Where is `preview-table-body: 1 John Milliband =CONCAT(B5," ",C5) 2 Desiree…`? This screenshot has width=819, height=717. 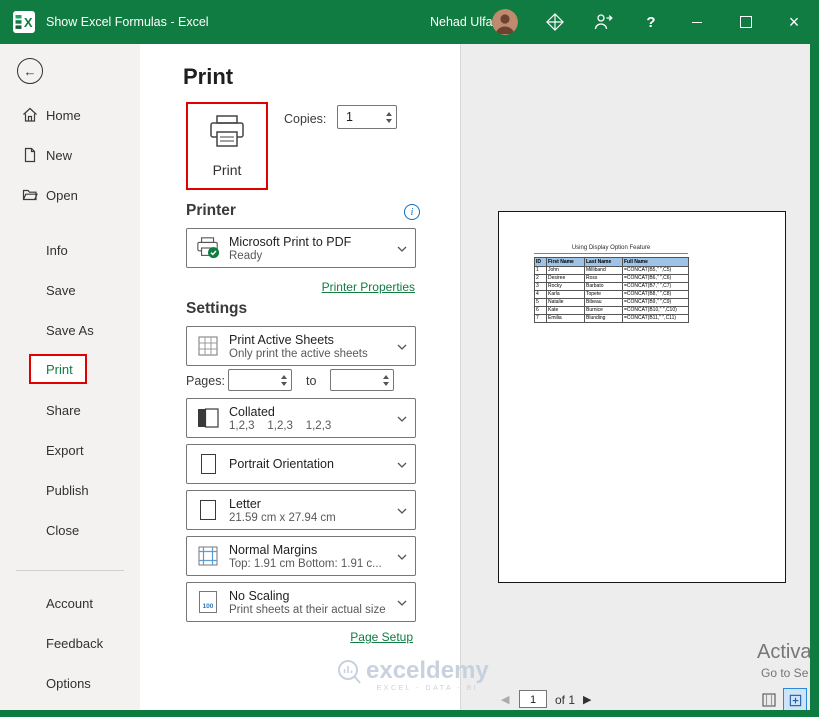
preview-table-body: 1 John Milliband =CONCAT(B5," ",C5) 2 Desiree… is located at coordinates (611, 294).